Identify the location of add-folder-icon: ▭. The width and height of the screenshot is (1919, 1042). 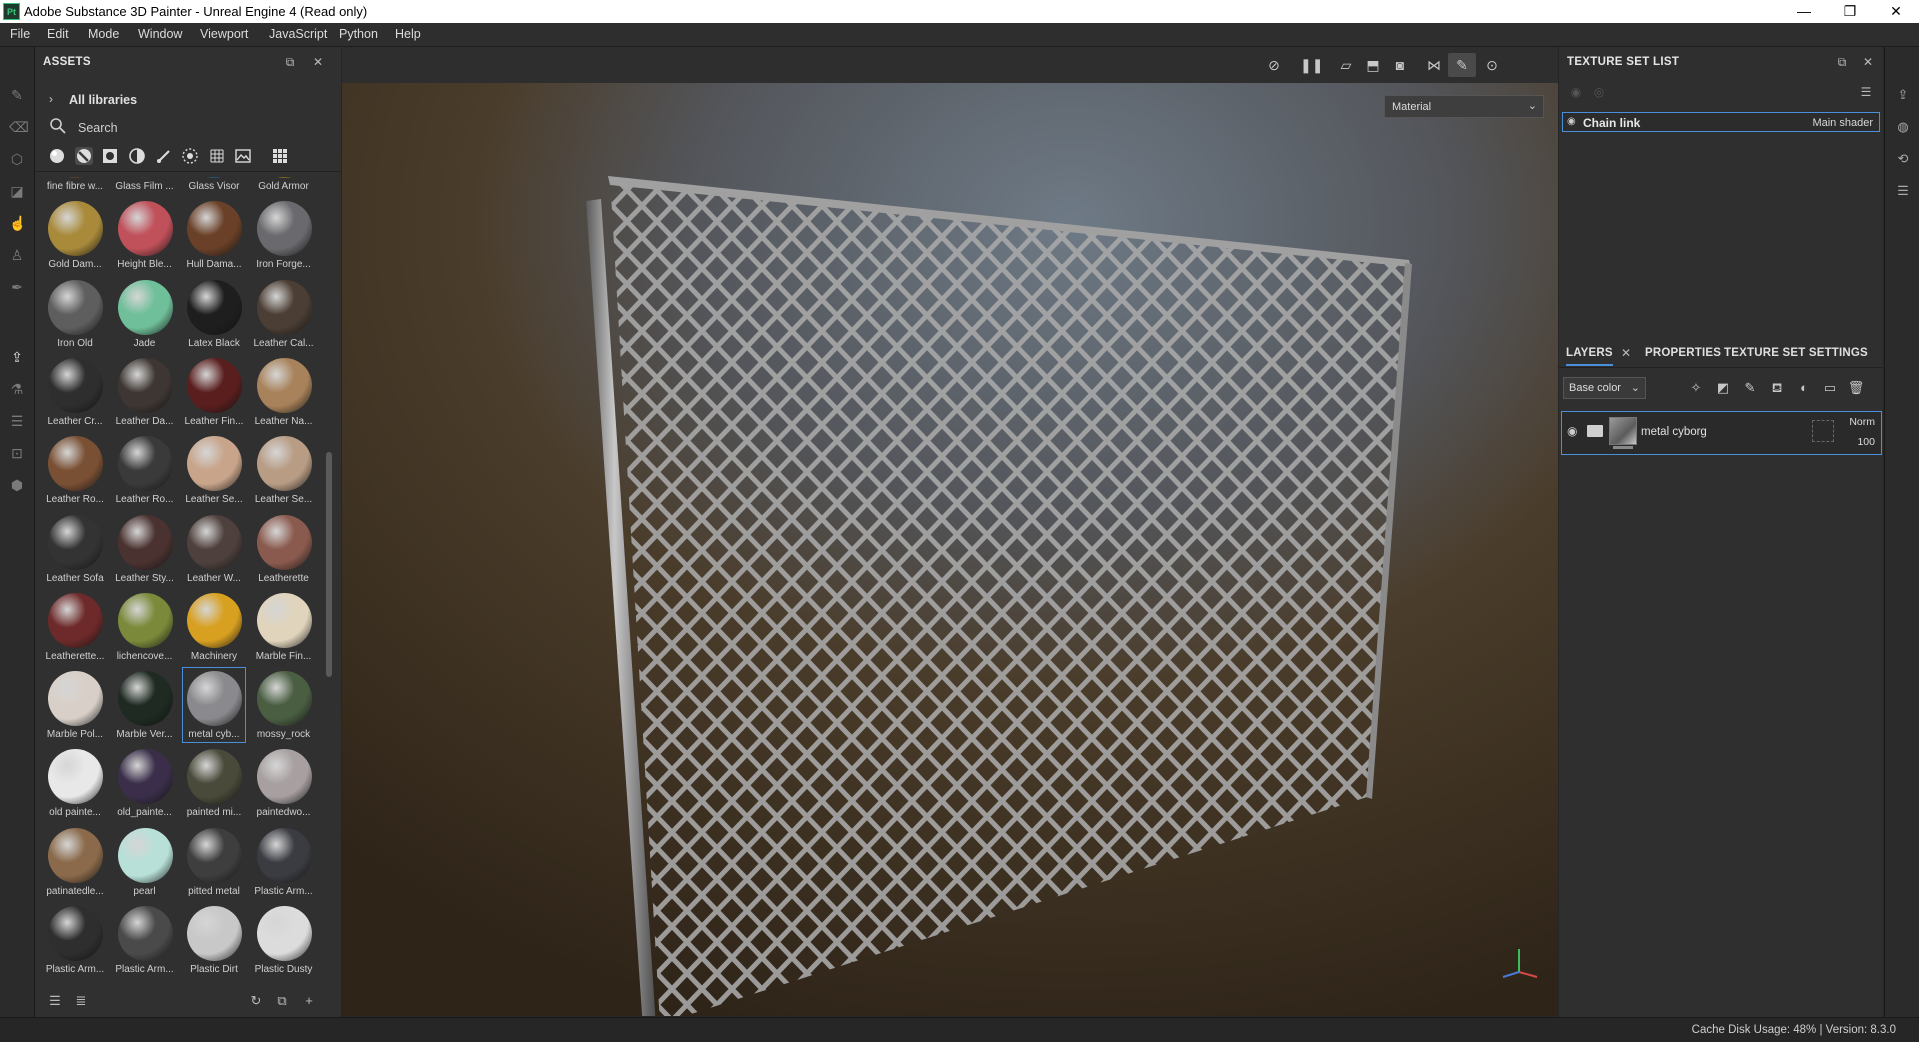
(1830, 388).